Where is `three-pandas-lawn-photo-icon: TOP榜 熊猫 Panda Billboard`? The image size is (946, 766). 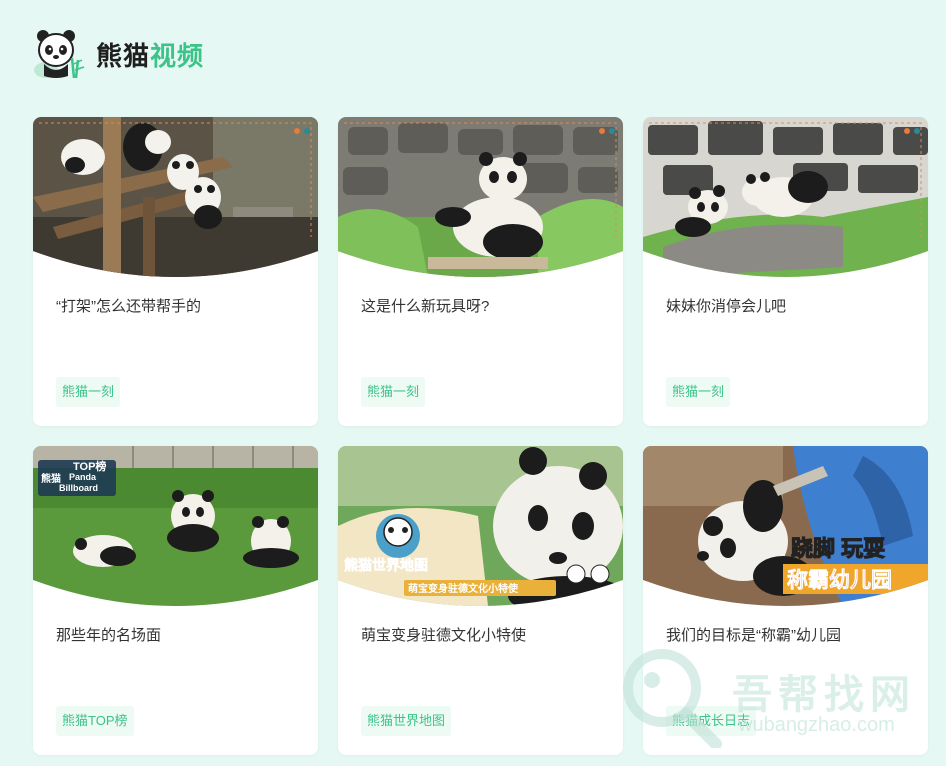 three-pandas-lawn-photo-icon: TOP榜 熊猫 Panda Billboard is located at coordinates (175, 526).